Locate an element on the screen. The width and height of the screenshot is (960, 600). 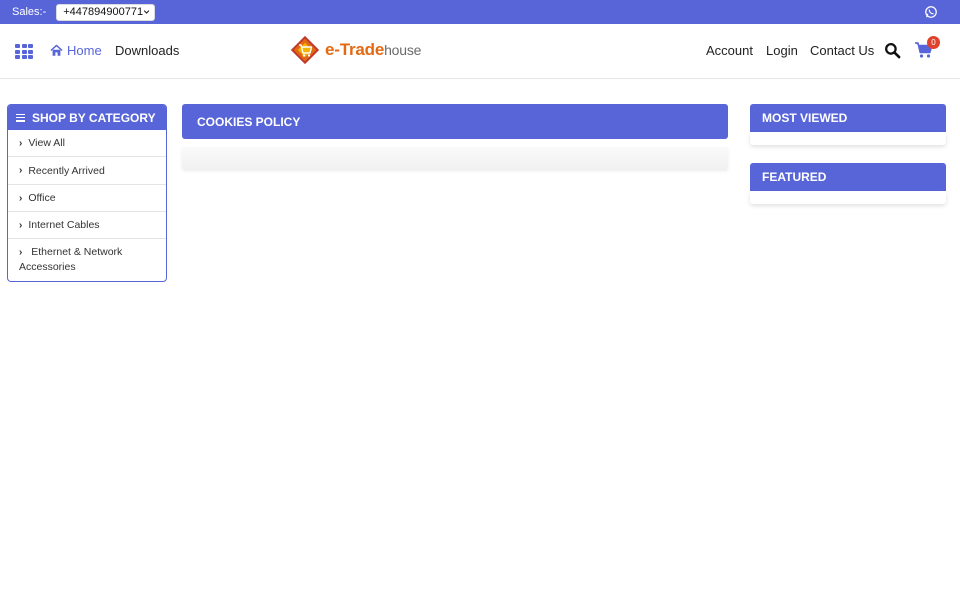
most-viewed-box: MOST VIEWED is located at coordinates (848, 124).